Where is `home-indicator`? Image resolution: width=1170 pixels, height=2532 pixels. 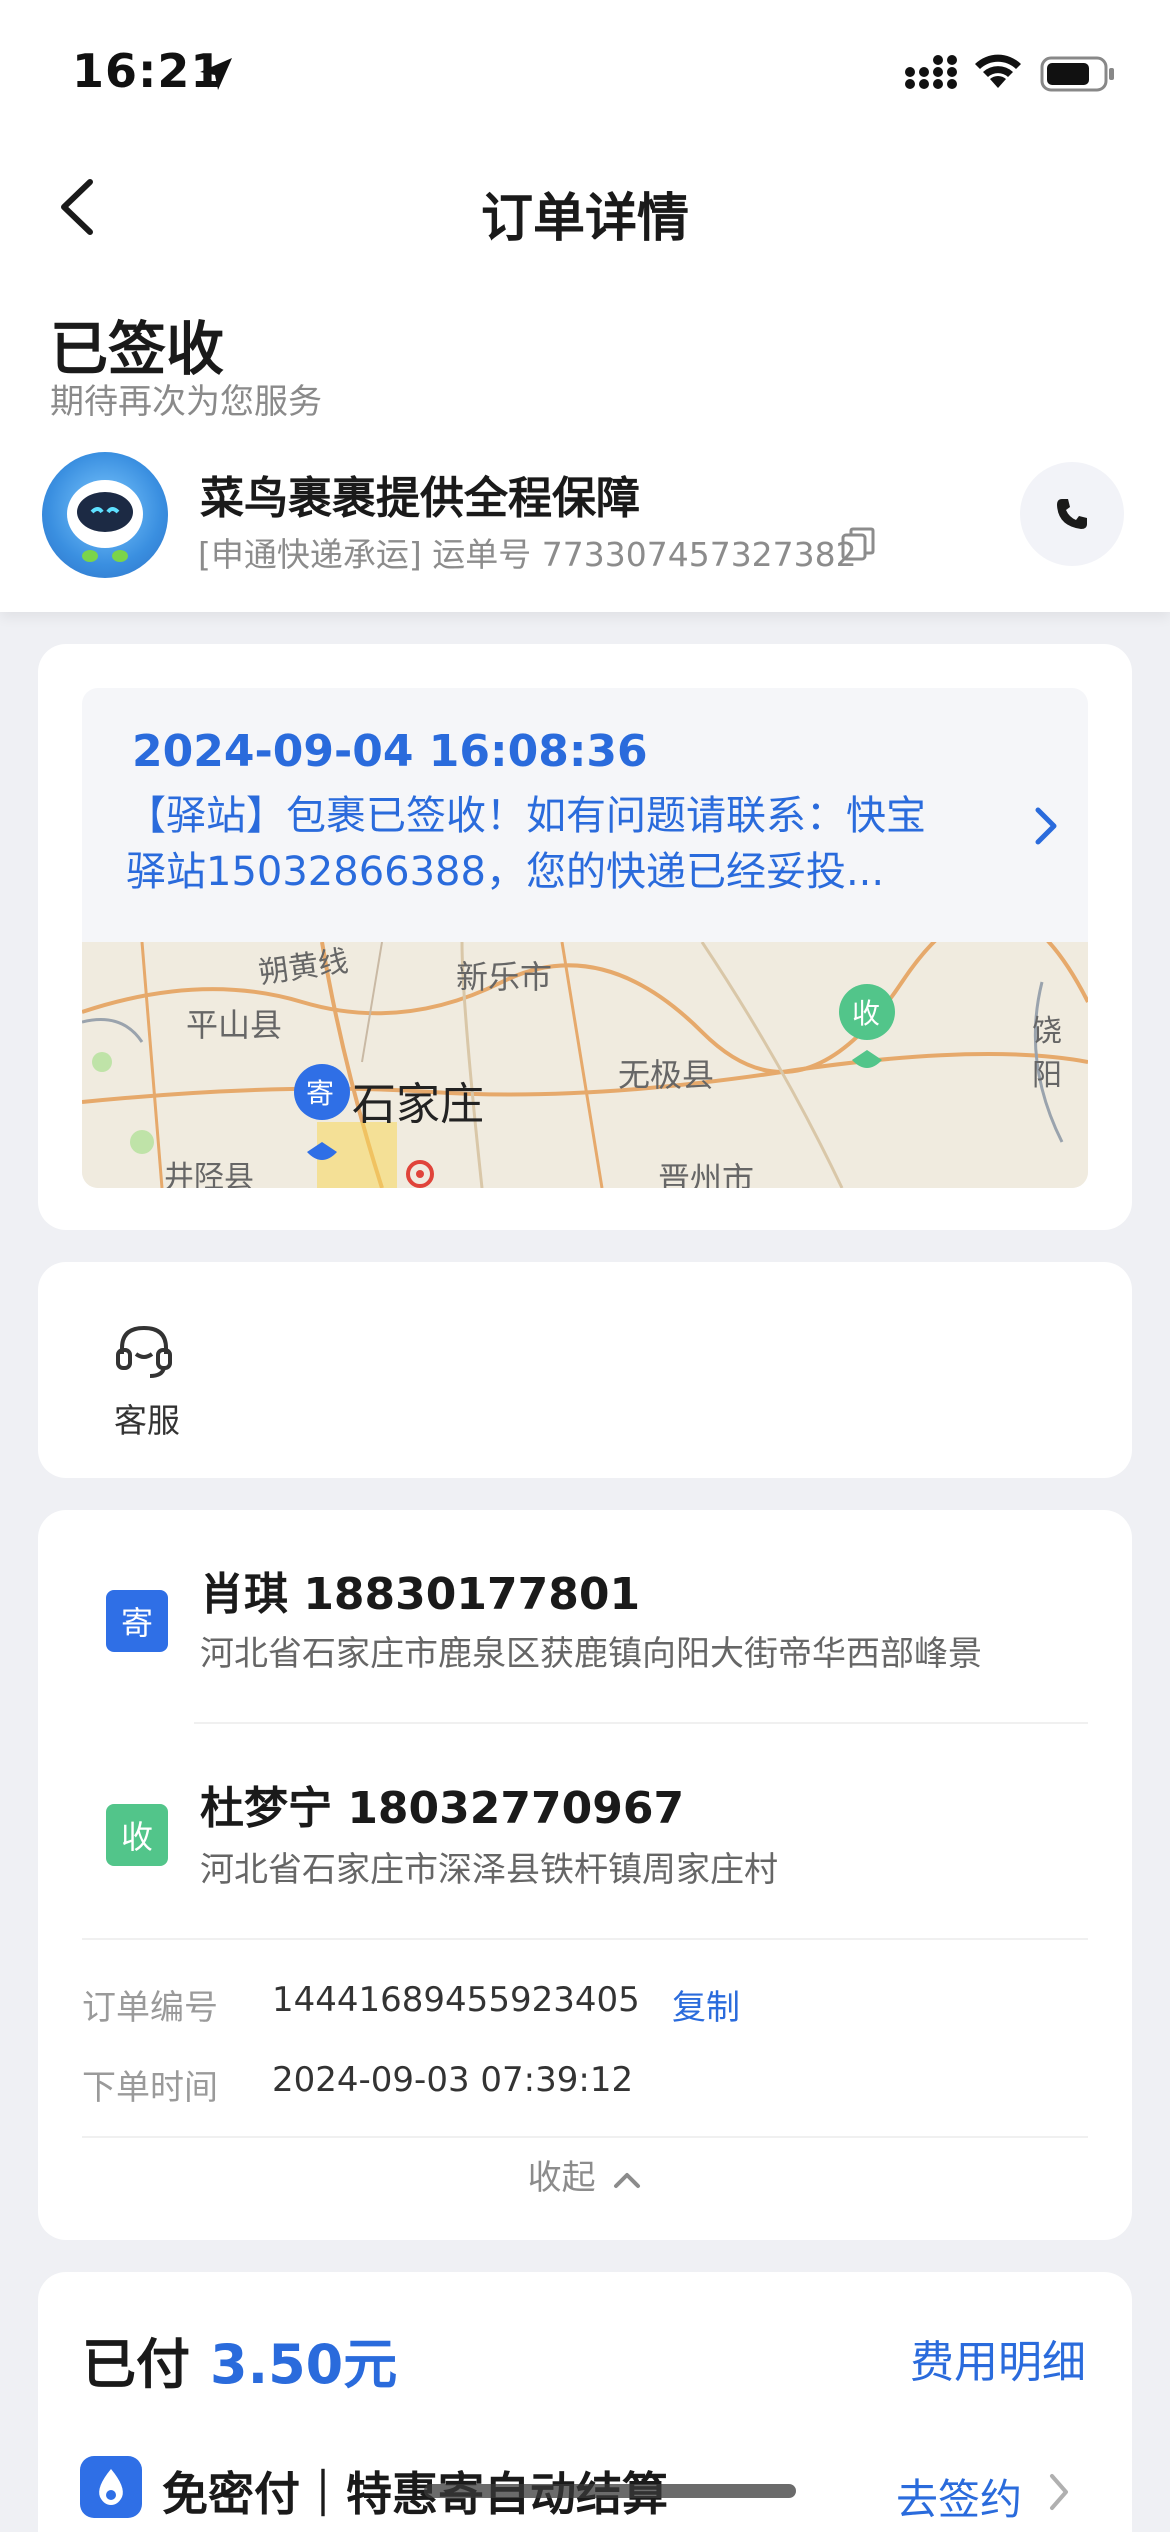
home-indicator is located at coordinates (610, 2491).